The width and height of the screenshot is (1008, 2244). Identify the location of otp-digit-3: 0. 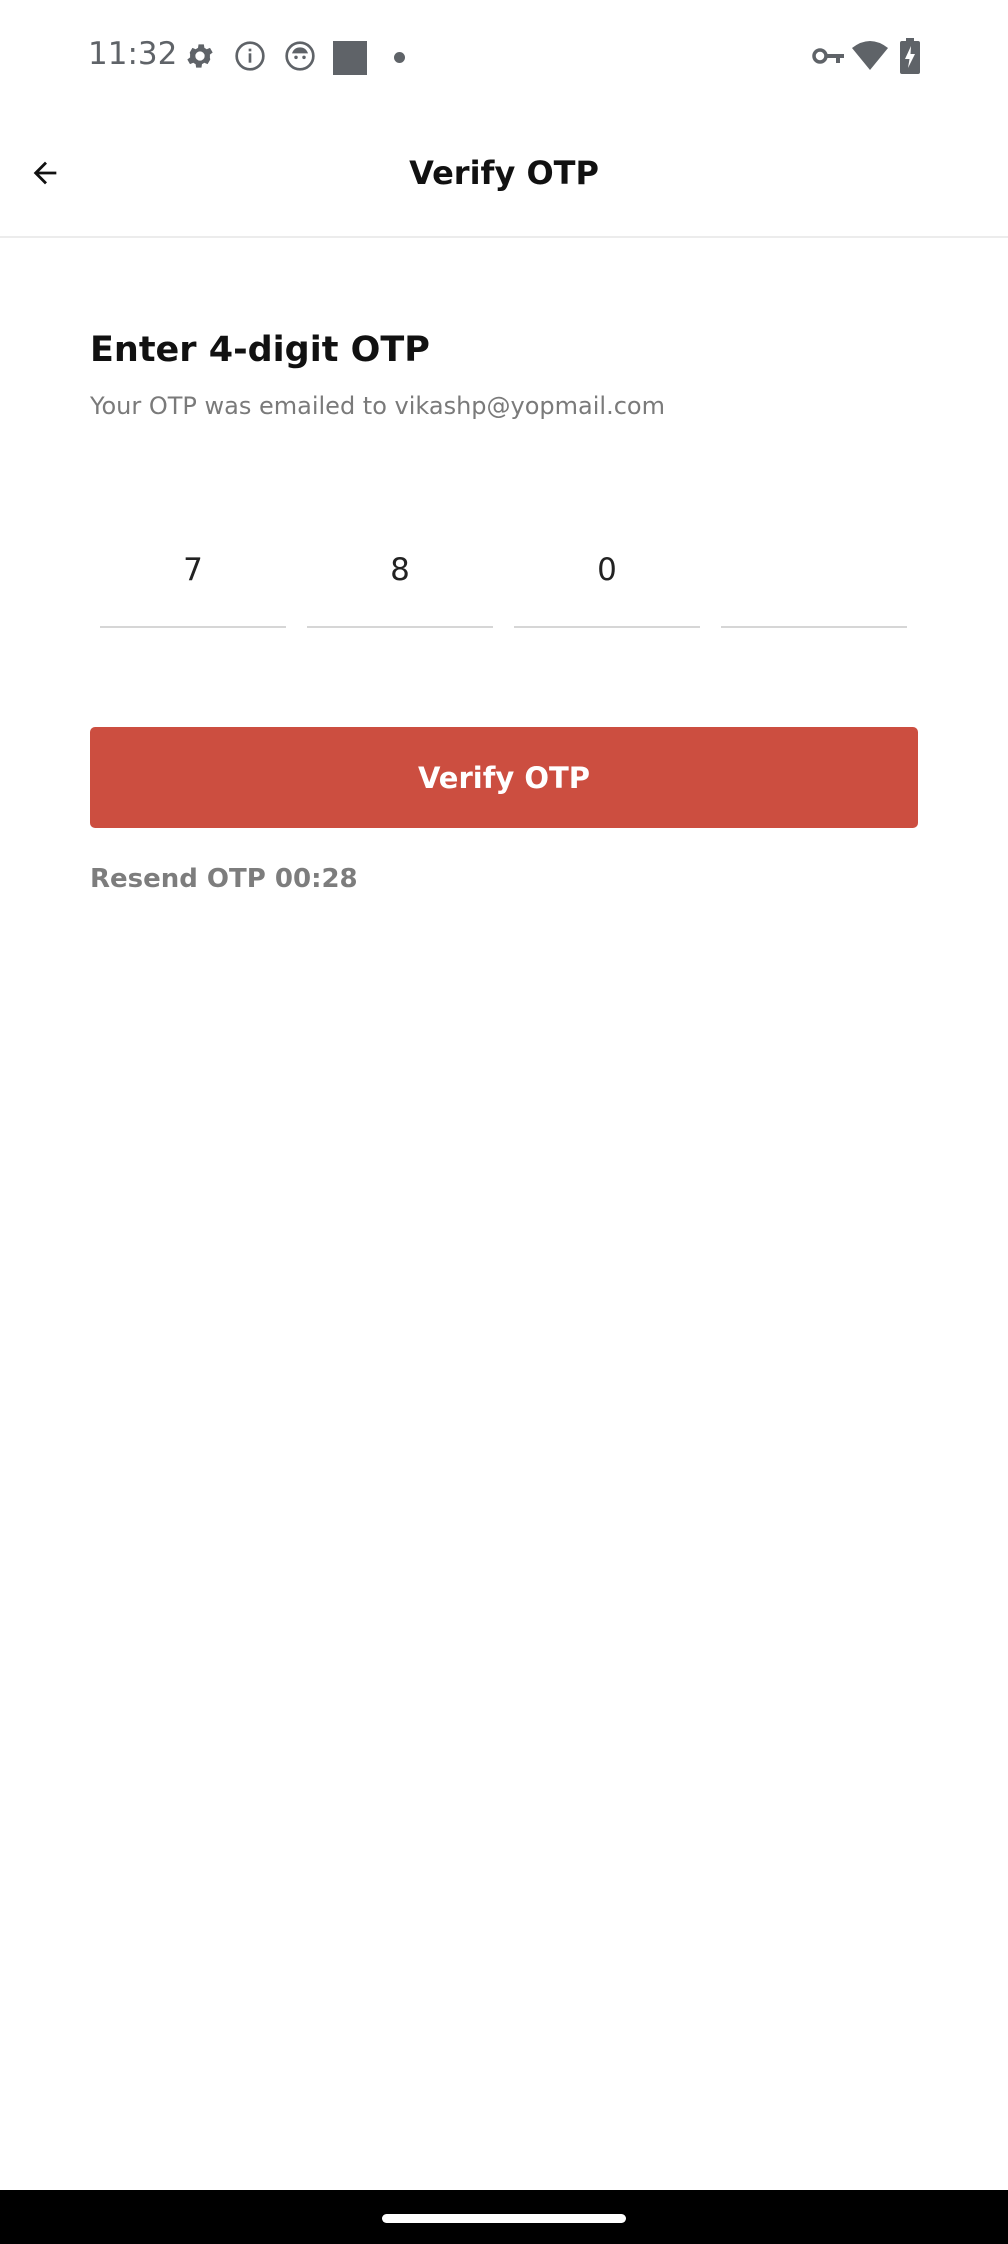
(607, 584).